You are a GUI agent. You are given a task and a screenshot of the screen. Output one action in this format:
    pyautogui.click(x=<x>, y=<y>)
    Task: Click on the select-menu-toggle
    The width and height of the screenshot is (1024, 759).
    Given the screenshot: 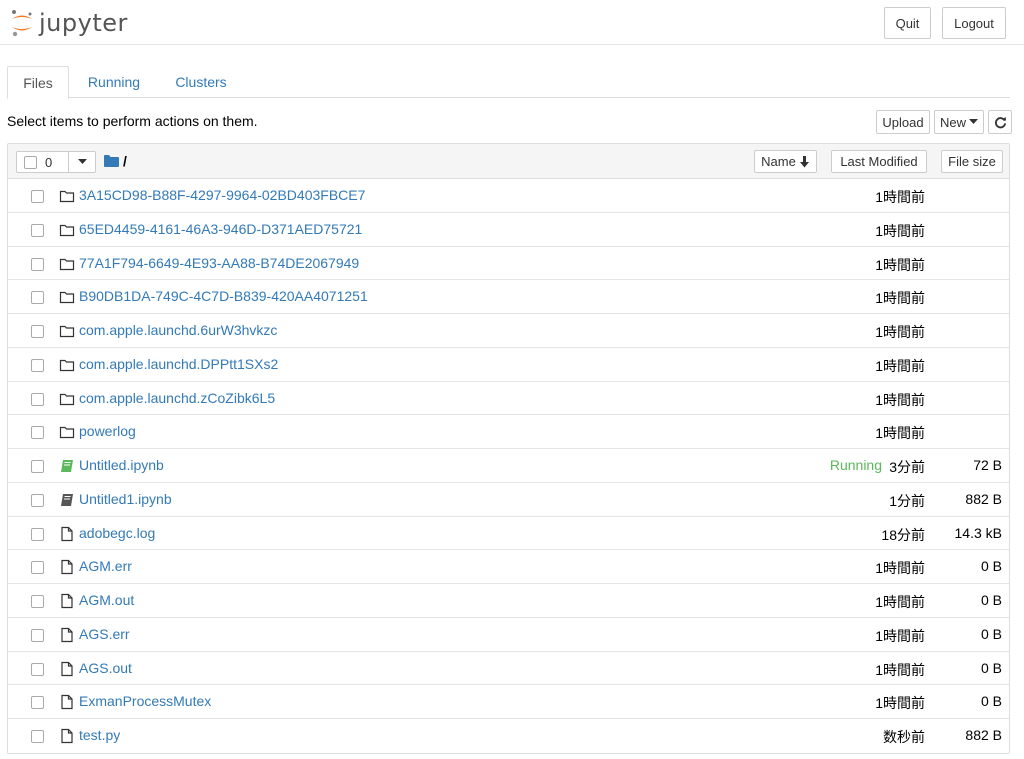 What is the action you would take?
    pyautogui.click(x=82, y=162)
    